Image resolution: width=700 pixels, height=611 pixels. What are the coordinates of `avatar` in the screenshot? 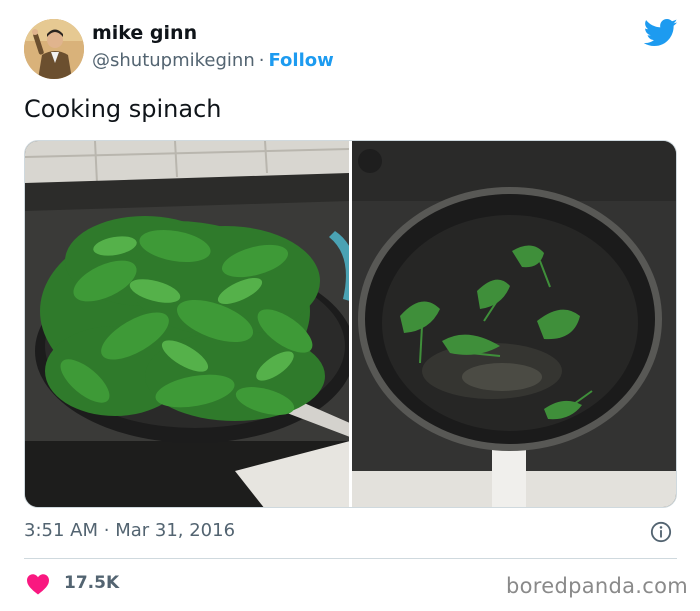 It's located at (54, 49).